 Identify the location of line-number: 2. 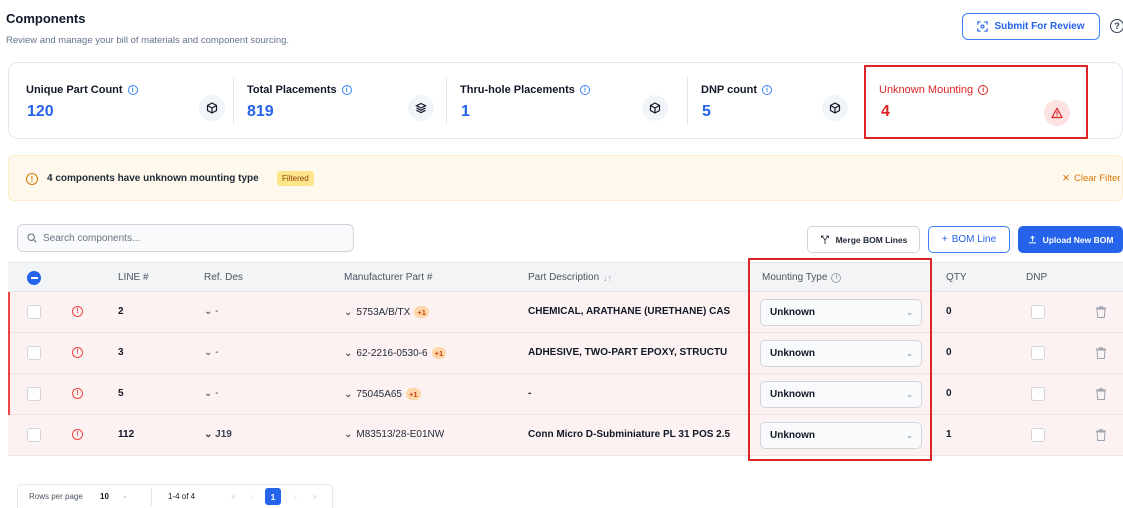
(121, 311).